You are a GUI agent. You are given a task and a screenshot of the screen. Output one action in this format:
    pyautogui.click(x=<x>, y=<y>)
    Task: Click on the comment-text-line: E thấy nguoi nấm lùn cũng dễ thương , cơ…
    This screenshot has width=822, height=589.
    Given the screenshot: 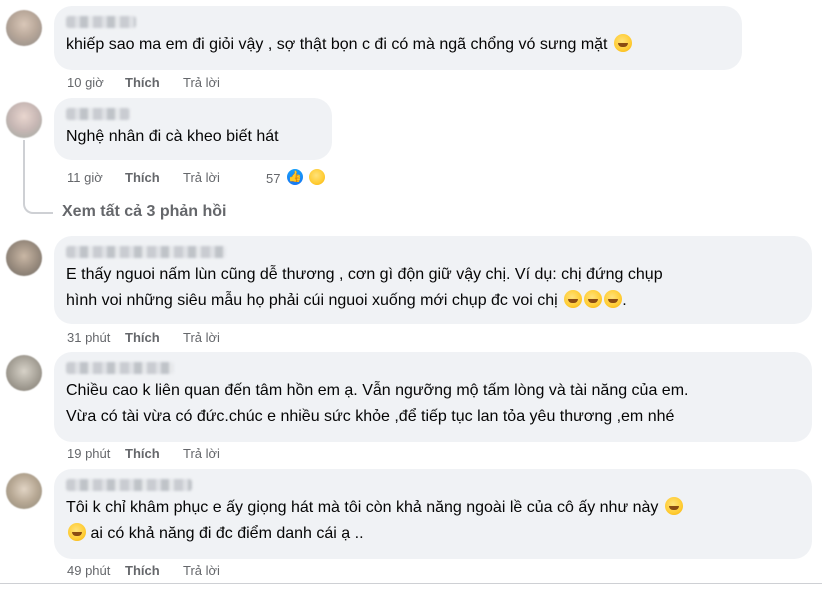 What is the action you would take?
    pyautogui.click(x=364, y=274)
    